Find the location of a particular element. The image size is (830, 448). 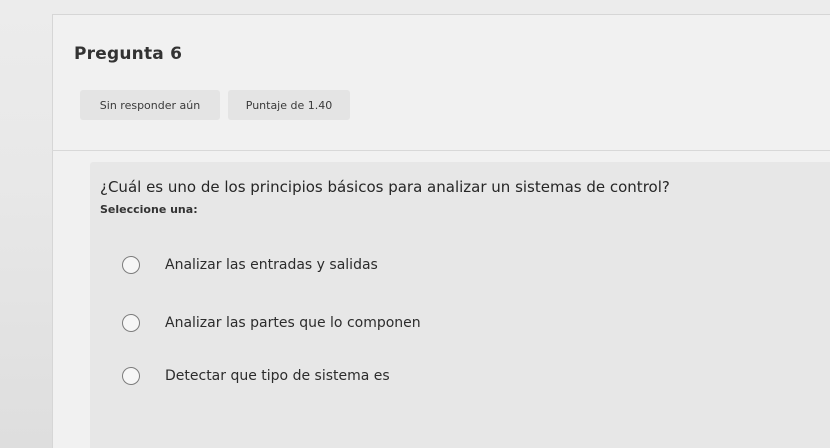

question-title: Pregunta 6 is located at coordinates (128, 54).